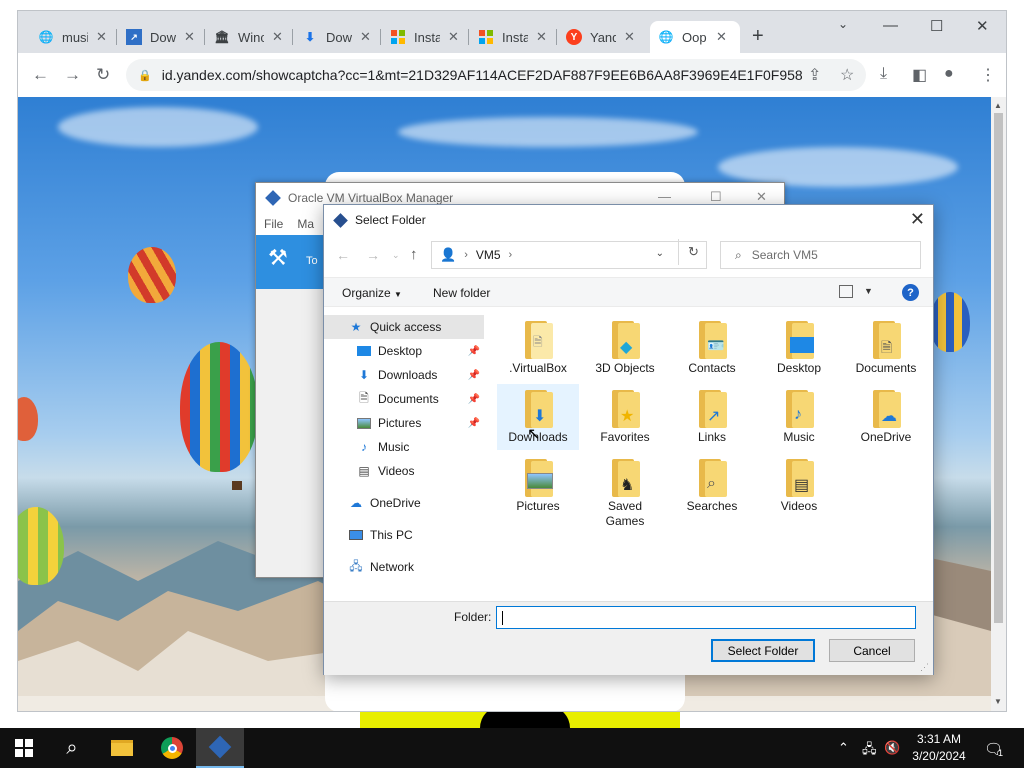 This screenshot has width=1024, height=768. What do you see at coordinates (72, 37) in the screenshot?
I see `tab-1: 🌐 musi ✕` at bounding box center [72, 37].